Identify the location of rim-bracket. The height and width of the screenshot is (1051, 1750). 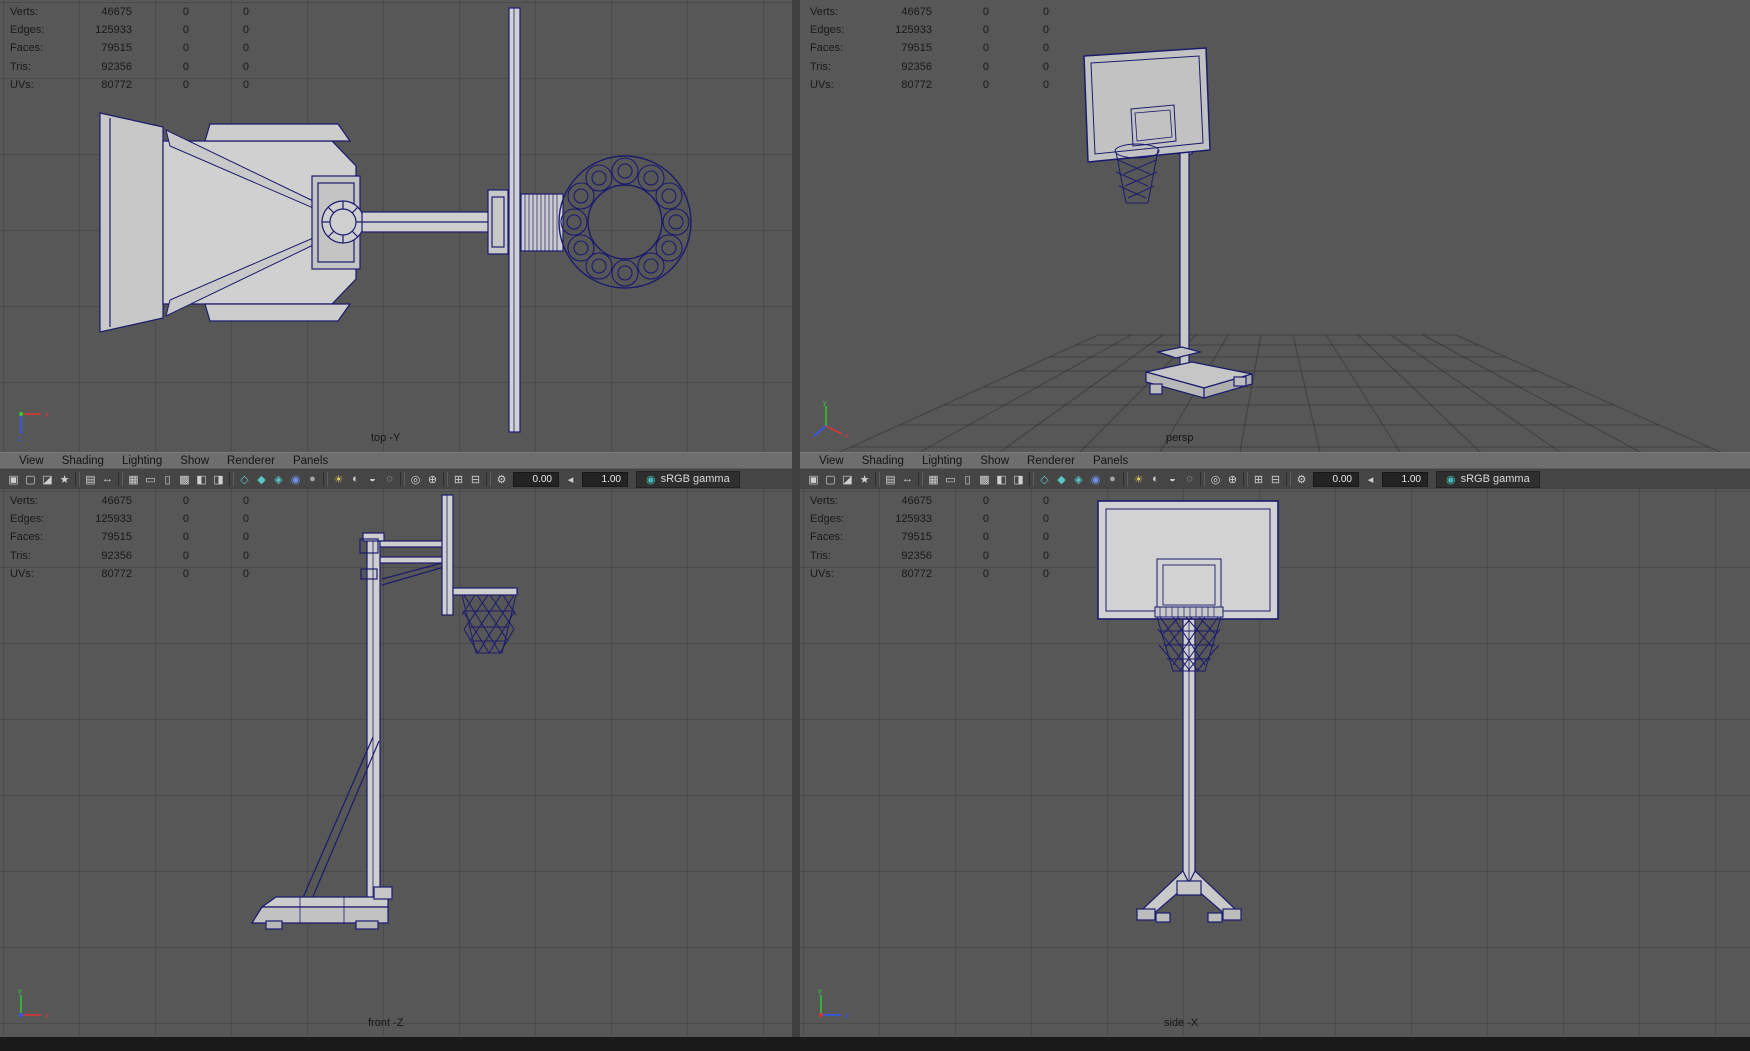
(542, 222).